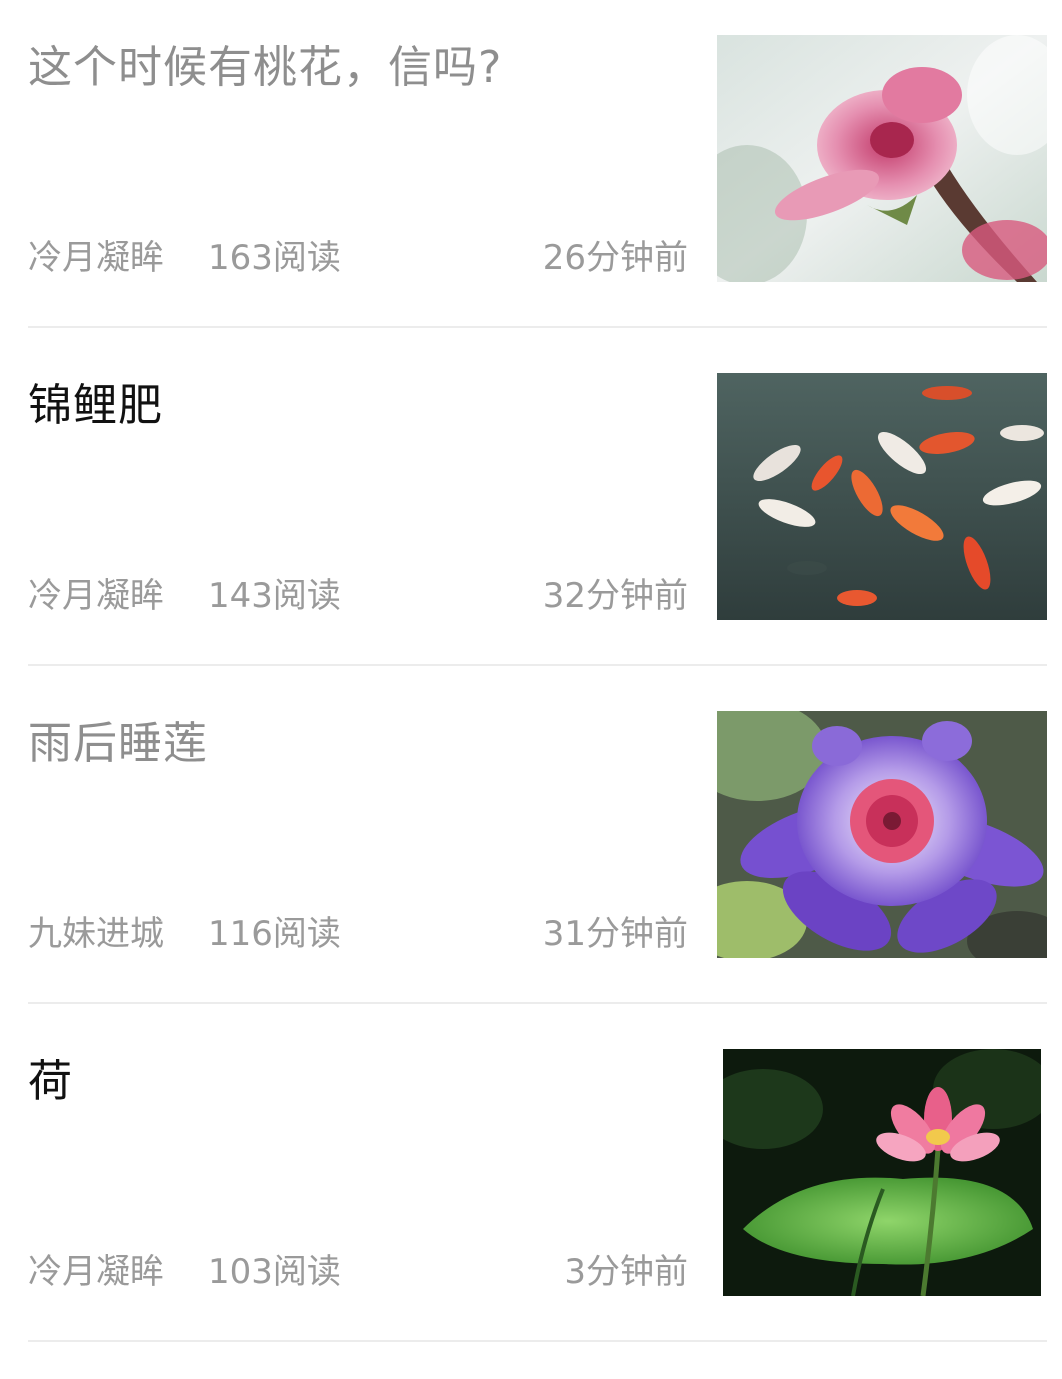  Describe the element at coordinates (615, 934) in the screenshot. I see `article-timestamp: 31分钟前` at that location.